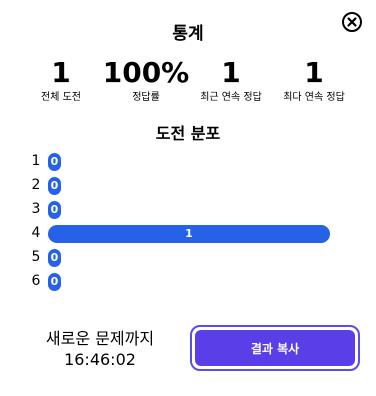 Image resolution: width=376 pixels, height=396 pixels. I want to click on stat-current-streak: 1 최근 연속 정답, so click(231, 81).